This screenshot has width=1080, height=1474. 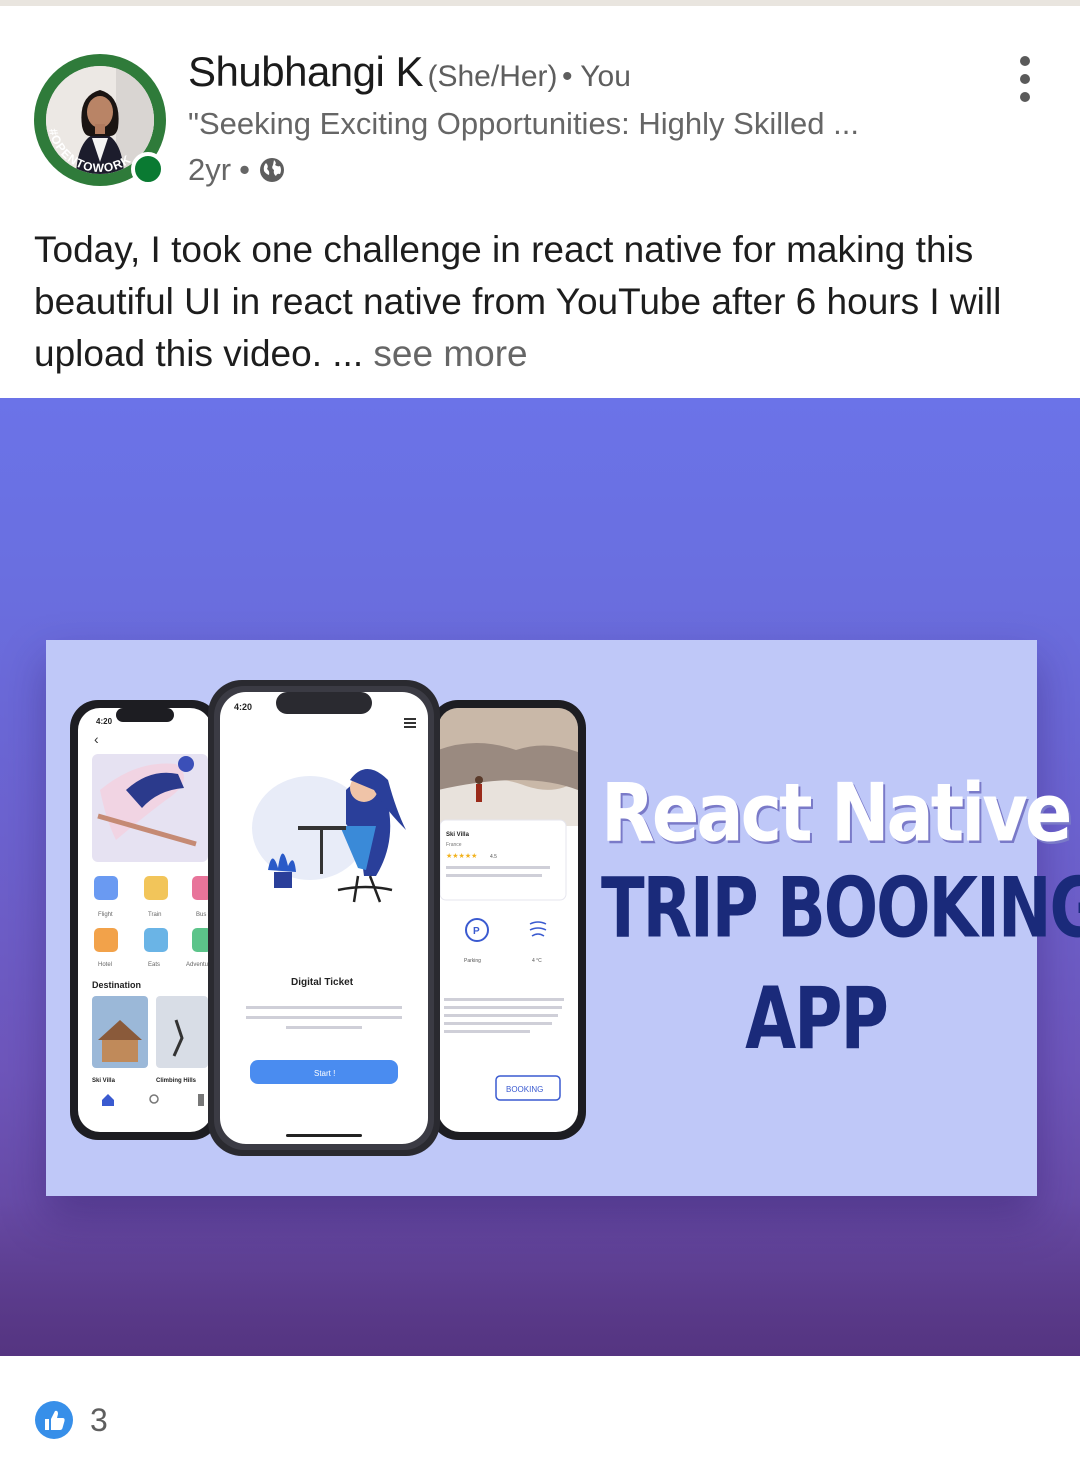 What do you see at coordinates (154, 915) in the screenshot?
I see `phone-left-category: Train` at bounding box center [154, 915].